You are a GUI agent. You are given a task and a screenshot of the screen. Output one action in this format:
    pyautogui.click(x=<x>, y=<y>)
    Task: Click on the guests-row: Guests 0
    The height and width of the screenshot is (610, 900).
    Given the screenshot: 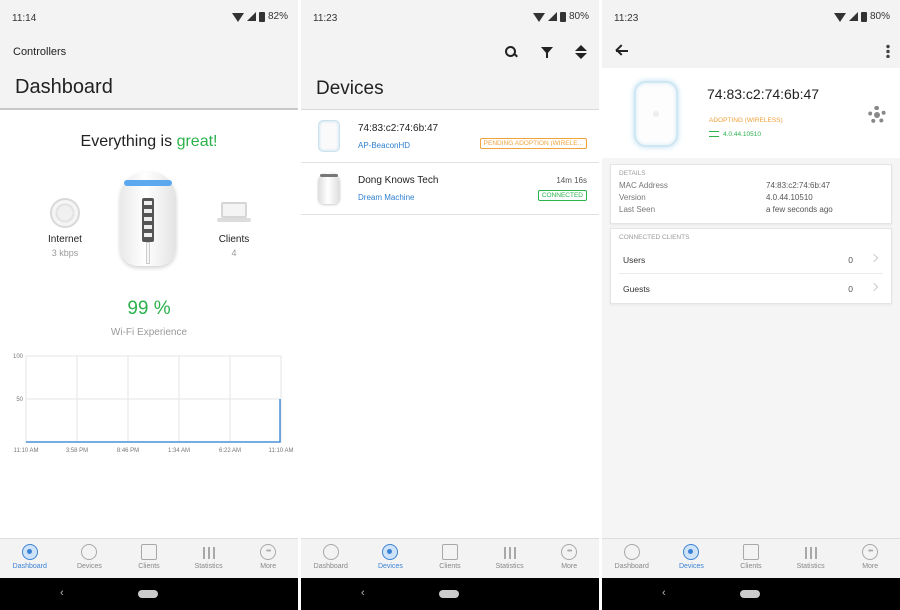 What is the action you would take?
    pyautogui.click(x=751, y=288)
    